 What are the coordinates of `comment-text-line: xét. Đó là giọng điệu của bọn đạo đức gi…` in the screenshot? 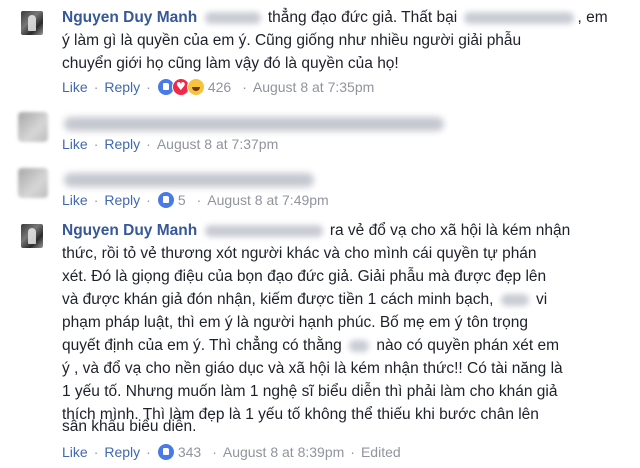 It's located at (304, 276).